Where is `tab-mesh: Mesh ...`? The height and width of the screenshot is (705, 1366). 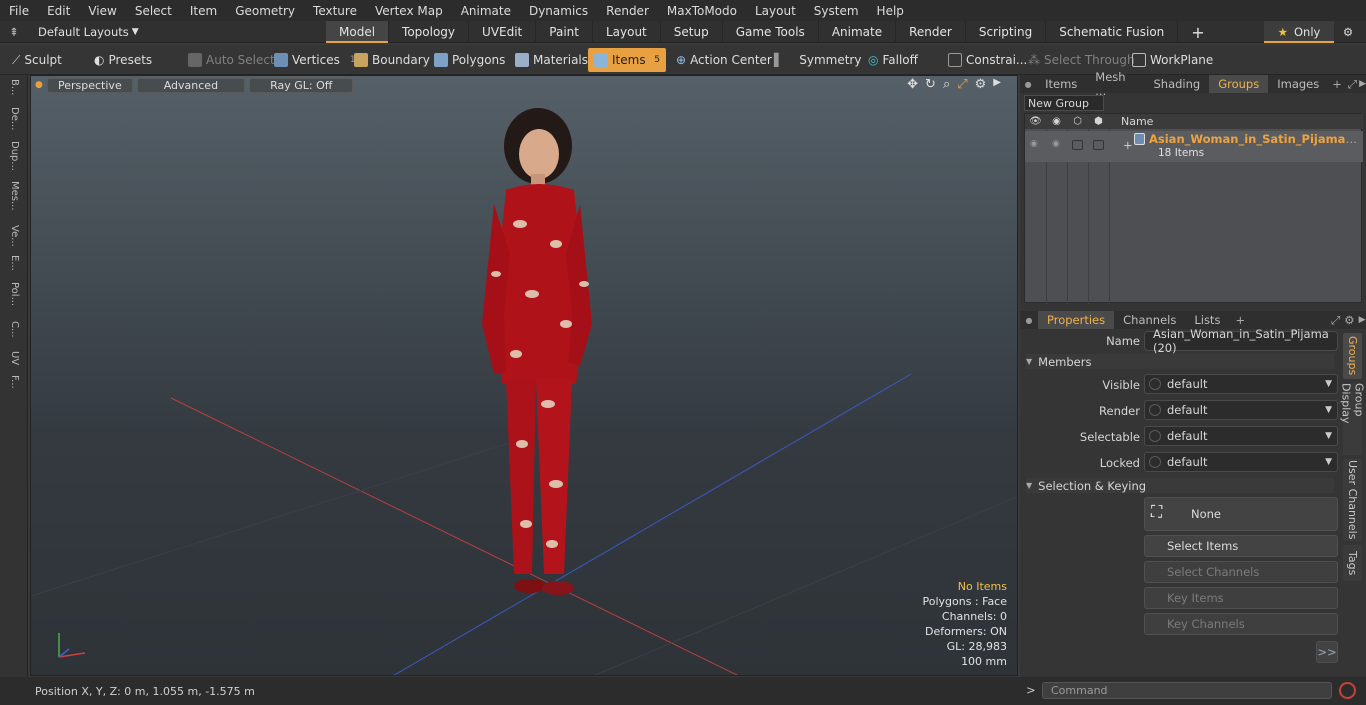 tab-mesh: Mesh ... is located at coordinates (1115, 84).